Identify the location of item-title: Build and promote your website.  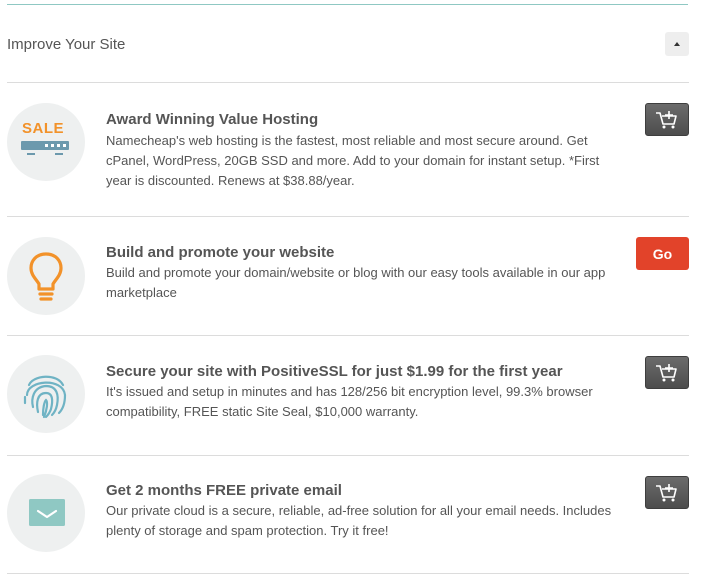
(220, 252).